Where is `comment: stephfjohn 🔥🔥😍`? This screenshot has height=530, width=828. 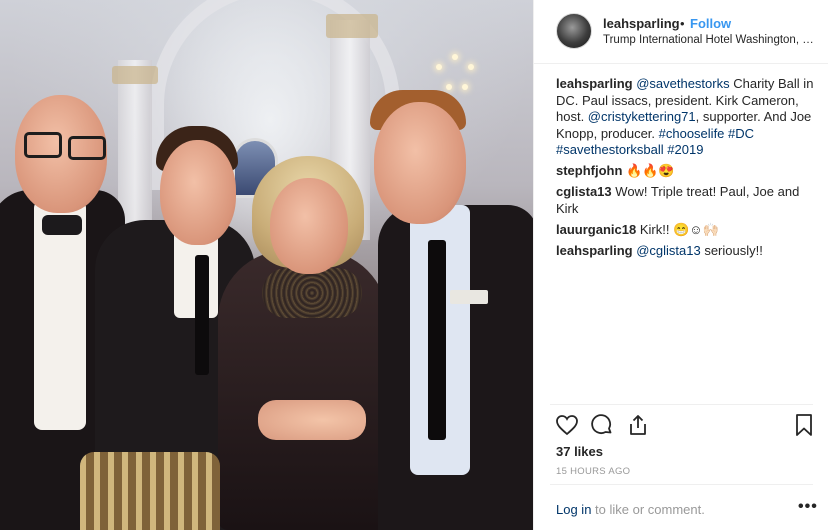
comment: stephfjohn 🔥🔥😍 is located at coordinates (685, 171).